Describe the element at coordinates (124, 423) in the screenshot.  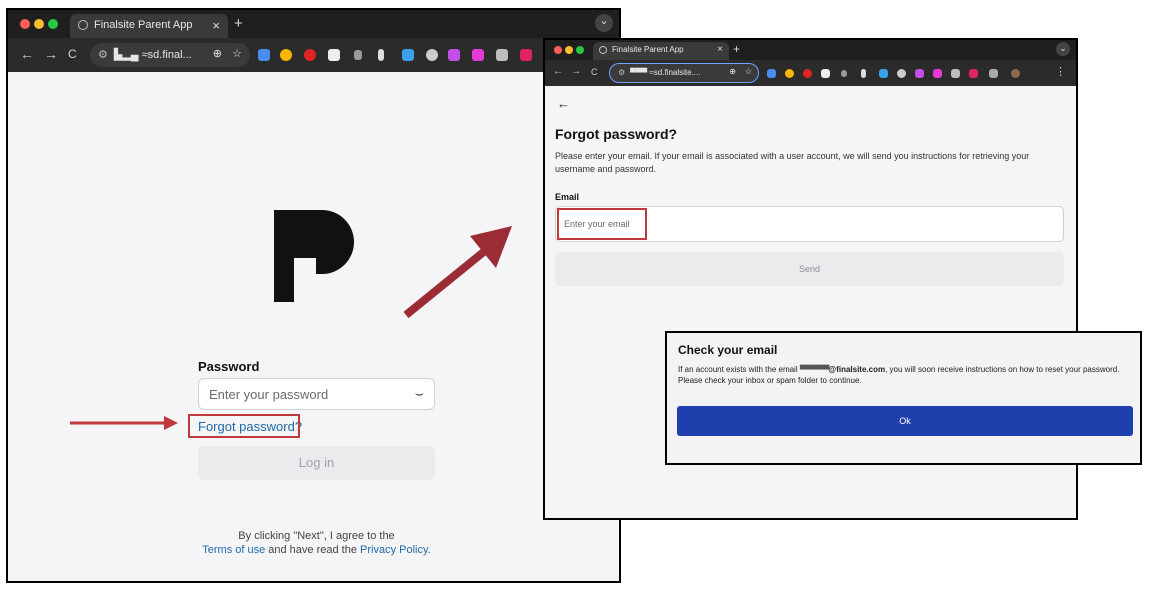
I see `annotation-arrow-left` at that location.